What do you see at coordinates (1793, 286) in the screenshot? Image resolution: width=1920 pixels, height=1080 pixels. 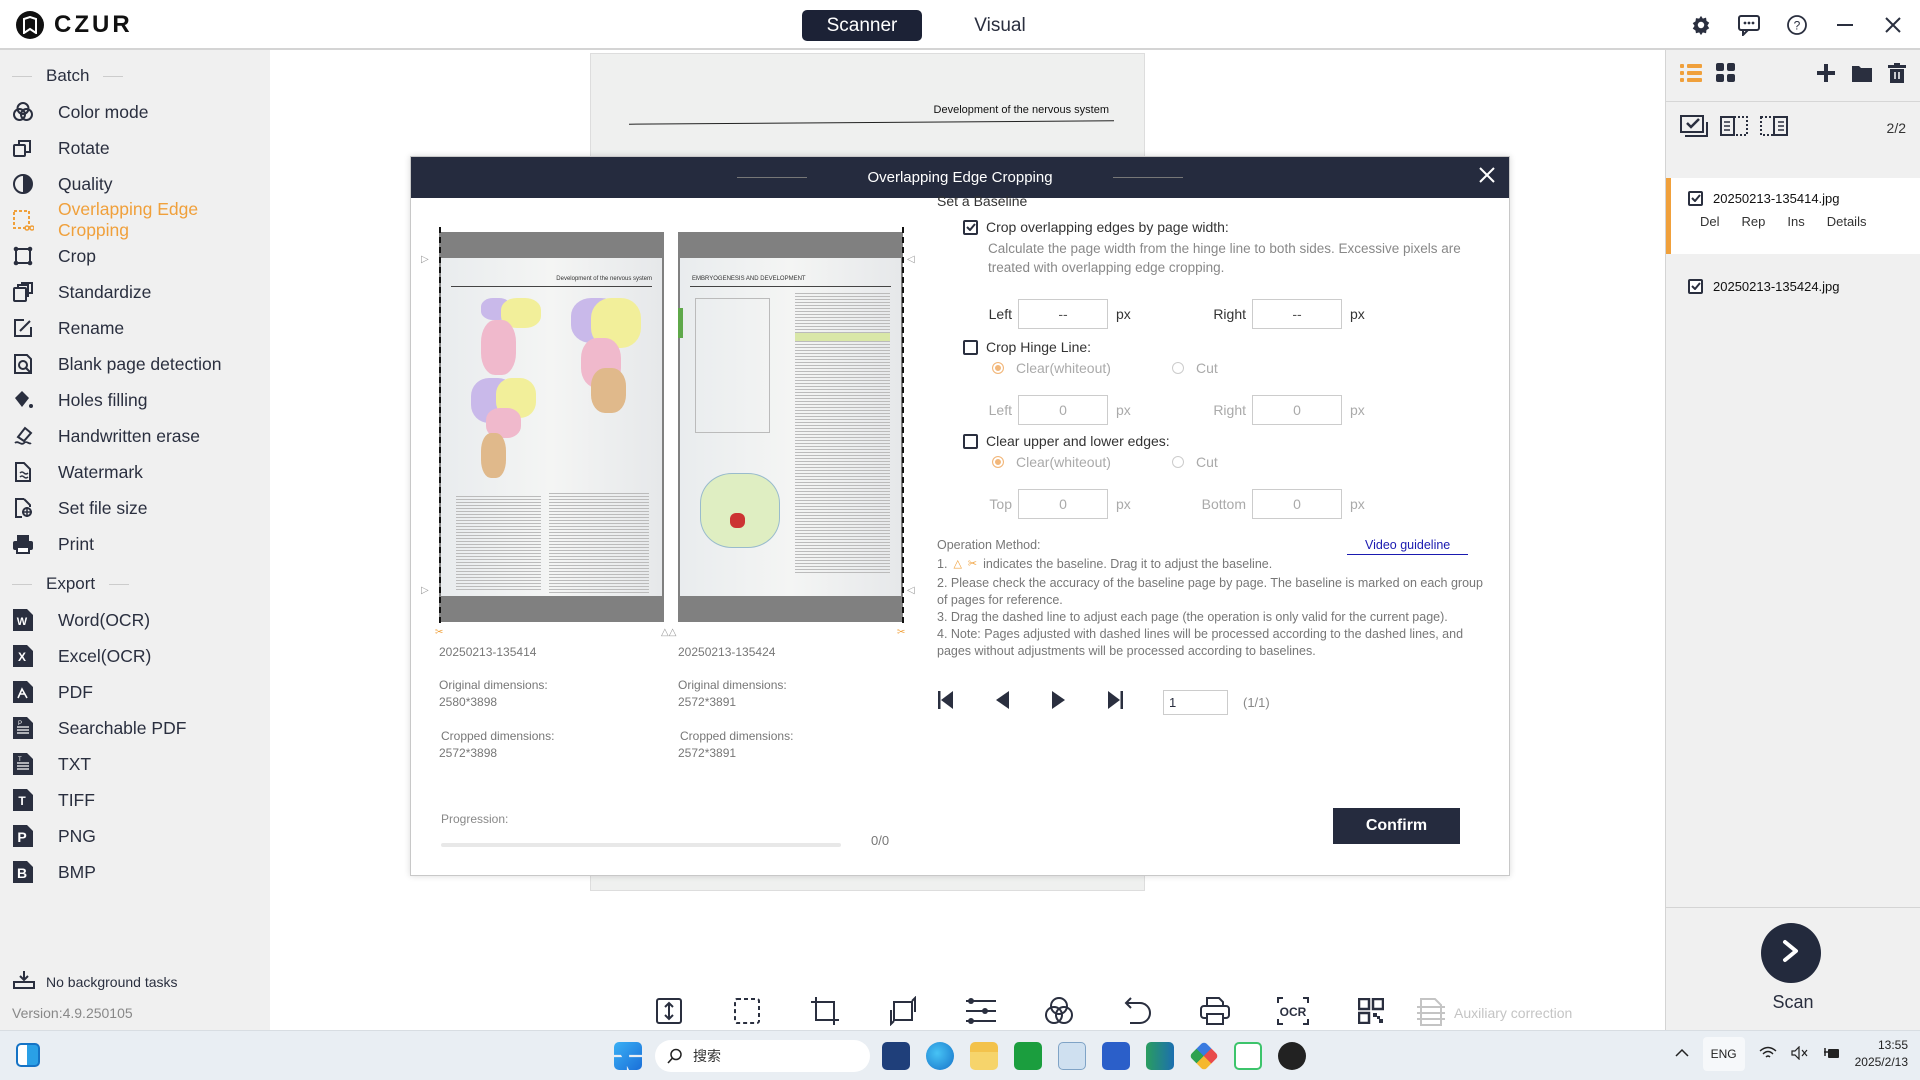 I see `file-list-item: 20250213-135424.jpg` at bounding box center [1793, 286].